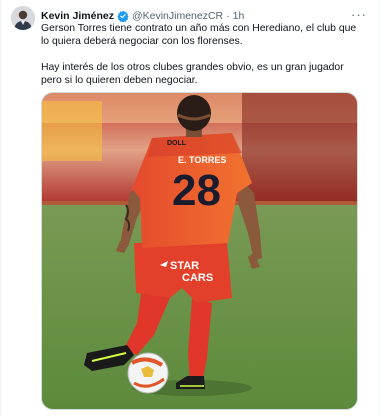 The height and width of the screenshot is (416, 380). I want to click on avatar, so click(23, 18).